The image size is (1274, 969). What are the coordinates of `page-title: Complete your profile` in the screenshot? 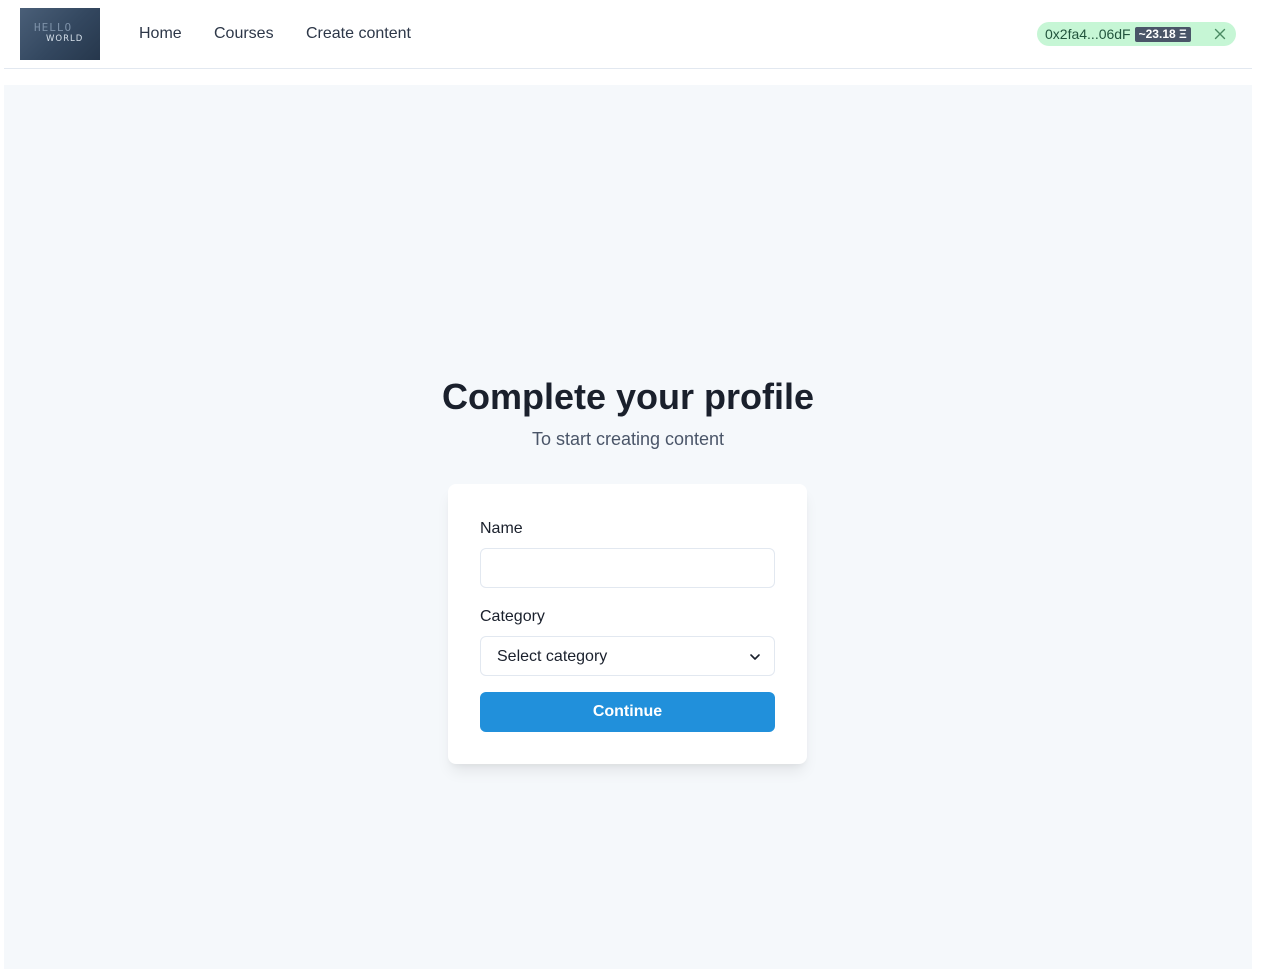 It's located at (628, 396).